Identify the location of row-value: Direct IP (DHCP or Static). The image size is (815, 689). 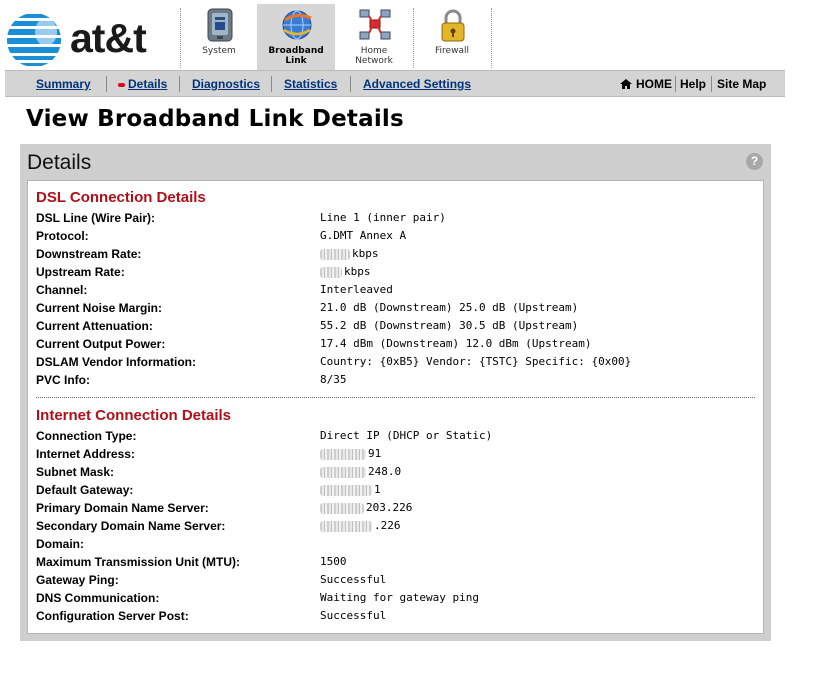
(406, 435).